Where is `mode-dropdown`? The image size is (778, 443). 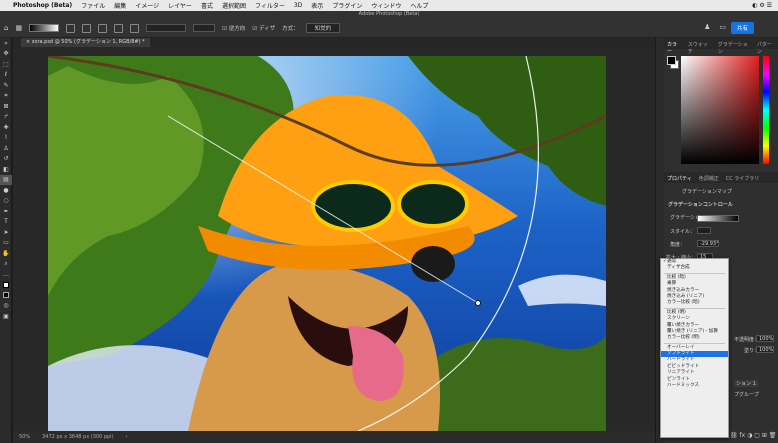 mode-dropdown is located at coordinates (166, 28).